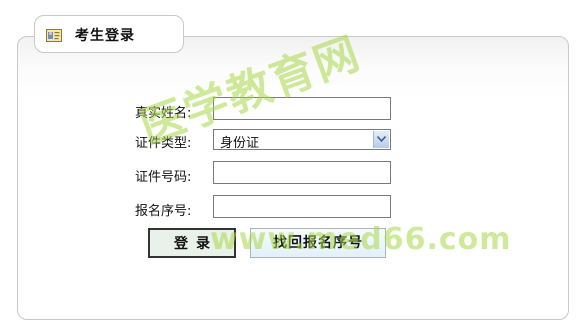  What do you see at coordinates (240, 143) in the screenshot?
I see `id-type-selected-value: 身份证` at bounding box center [240, 143].